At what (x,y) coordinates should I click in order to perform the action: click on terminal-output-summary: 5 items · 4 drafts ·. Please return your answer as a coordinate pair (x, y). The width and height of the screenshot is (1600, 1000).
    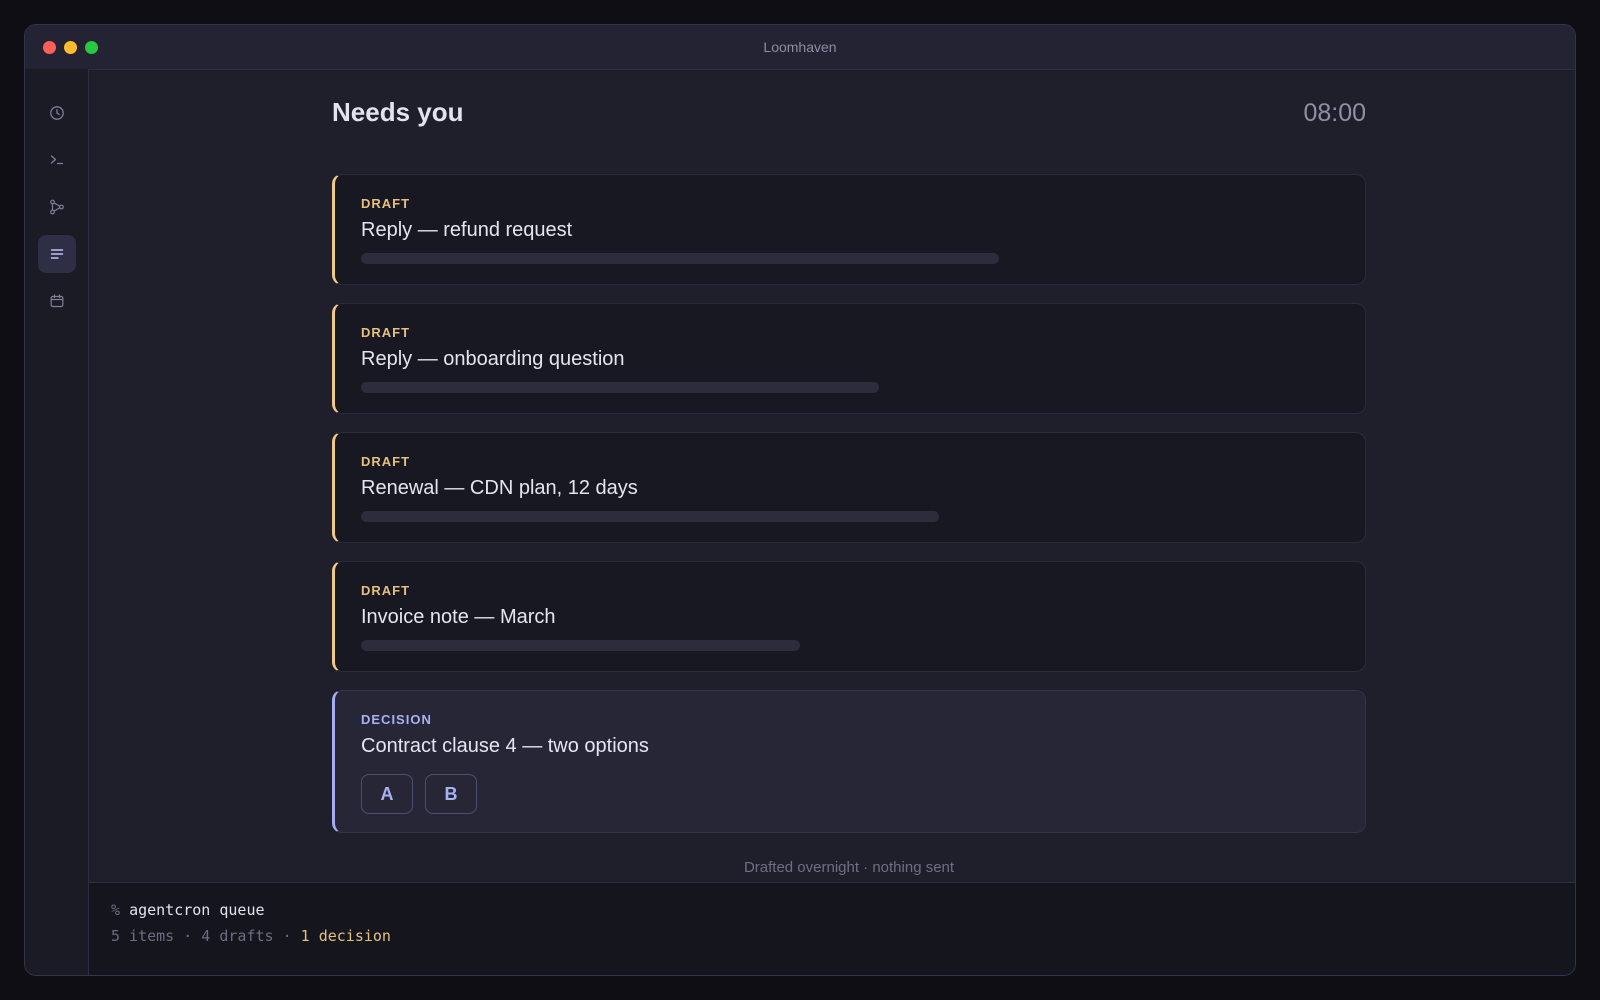
    Looking at the image, I should click on (206, 936).